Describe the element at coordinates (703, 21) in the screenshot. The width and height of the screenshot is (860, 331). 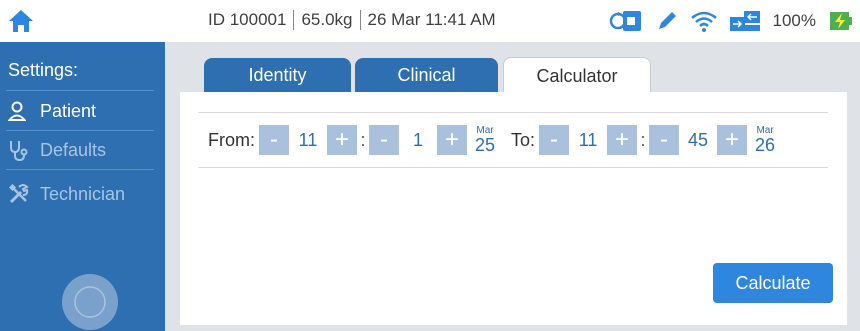
I see `wifi-icon` at that location.